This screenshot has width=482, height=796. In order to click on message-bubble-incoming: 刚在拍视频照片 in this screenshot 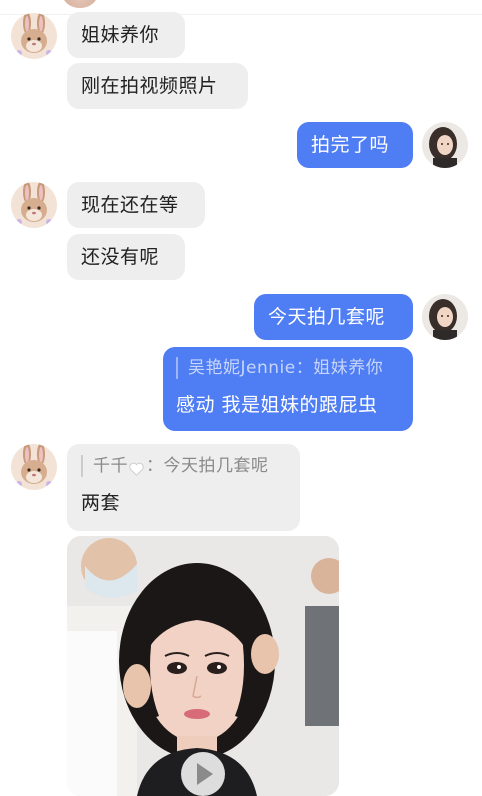, I will do `click(157, 86)`.